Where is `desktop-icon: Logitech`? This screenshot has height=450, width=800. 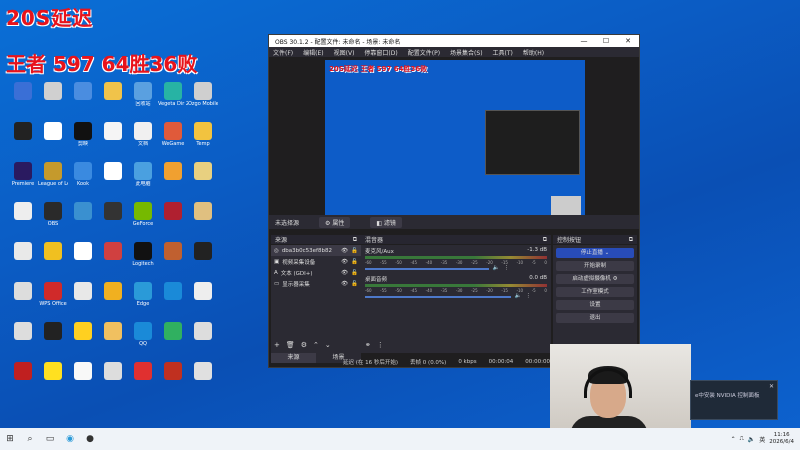 desktop-icon: Logitech is located at coordinates (143, 261).